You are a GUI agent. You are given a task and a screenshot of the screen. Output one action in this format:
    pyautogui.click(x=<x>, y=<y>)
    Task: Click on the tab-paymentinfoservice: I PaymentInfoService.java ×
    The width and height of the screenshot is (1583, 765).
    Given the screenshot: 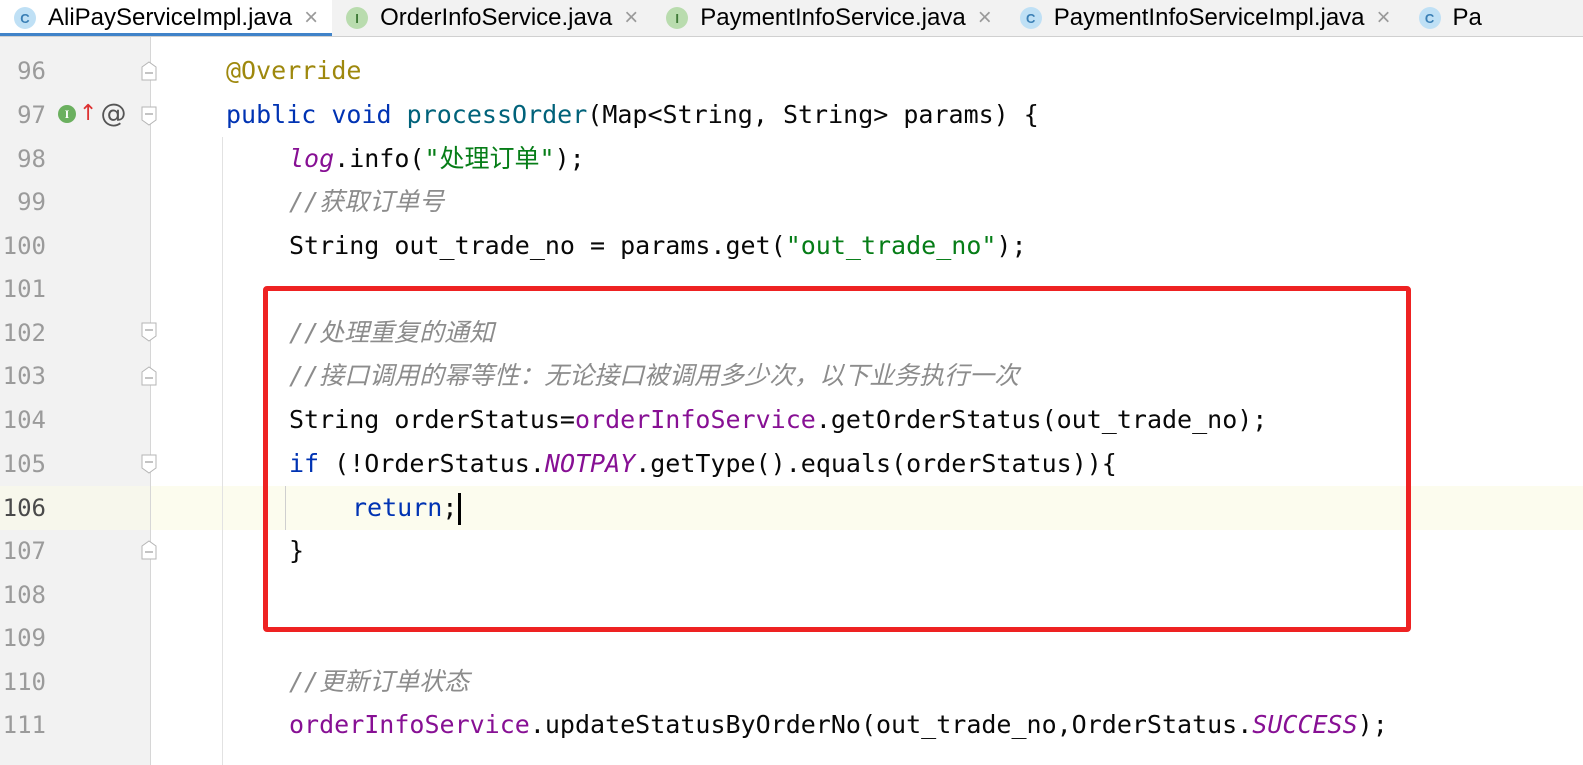 What is the action you would take?
    pyautogui.click(x=828, y=18)
    